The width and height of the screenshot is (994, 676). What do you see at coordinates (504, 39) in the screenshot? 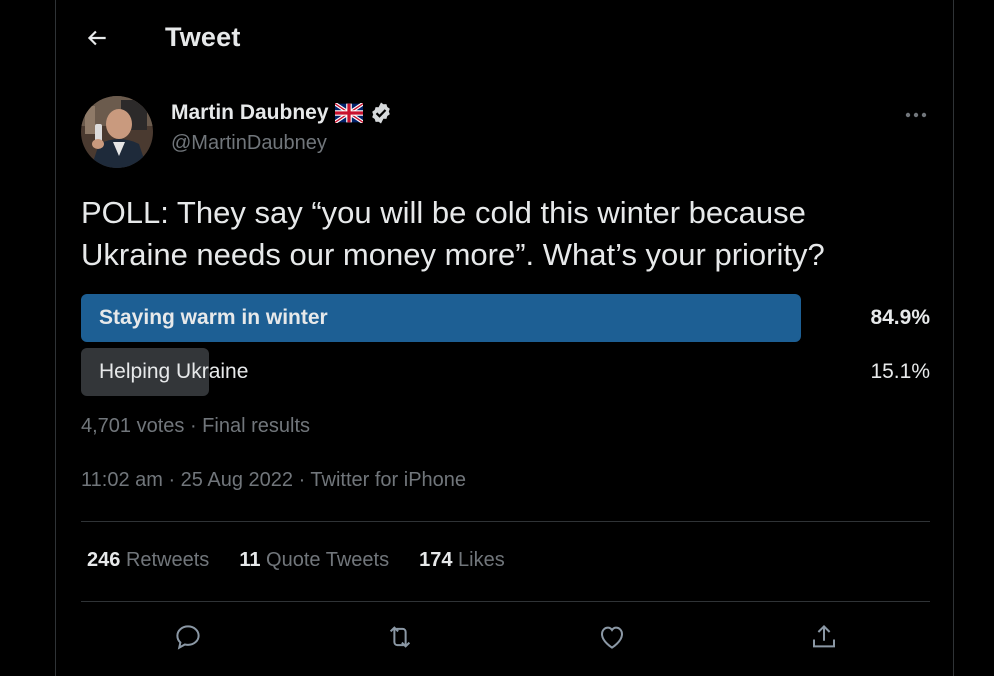
I see `tweet-header: Tweet` at bounding box center [504, 39].